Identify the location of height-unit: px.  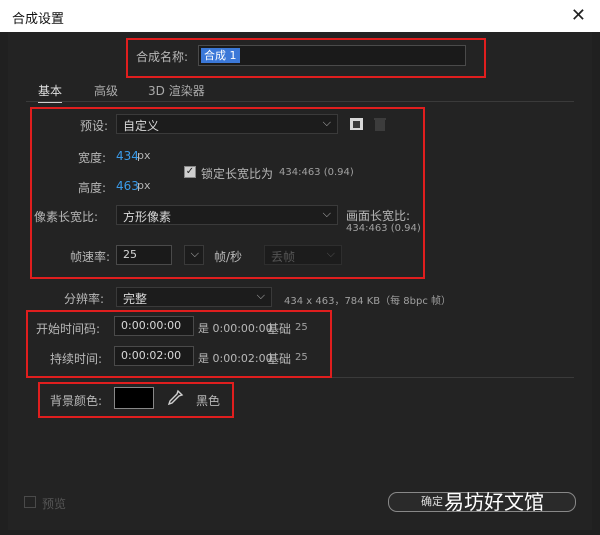
(144, 185).